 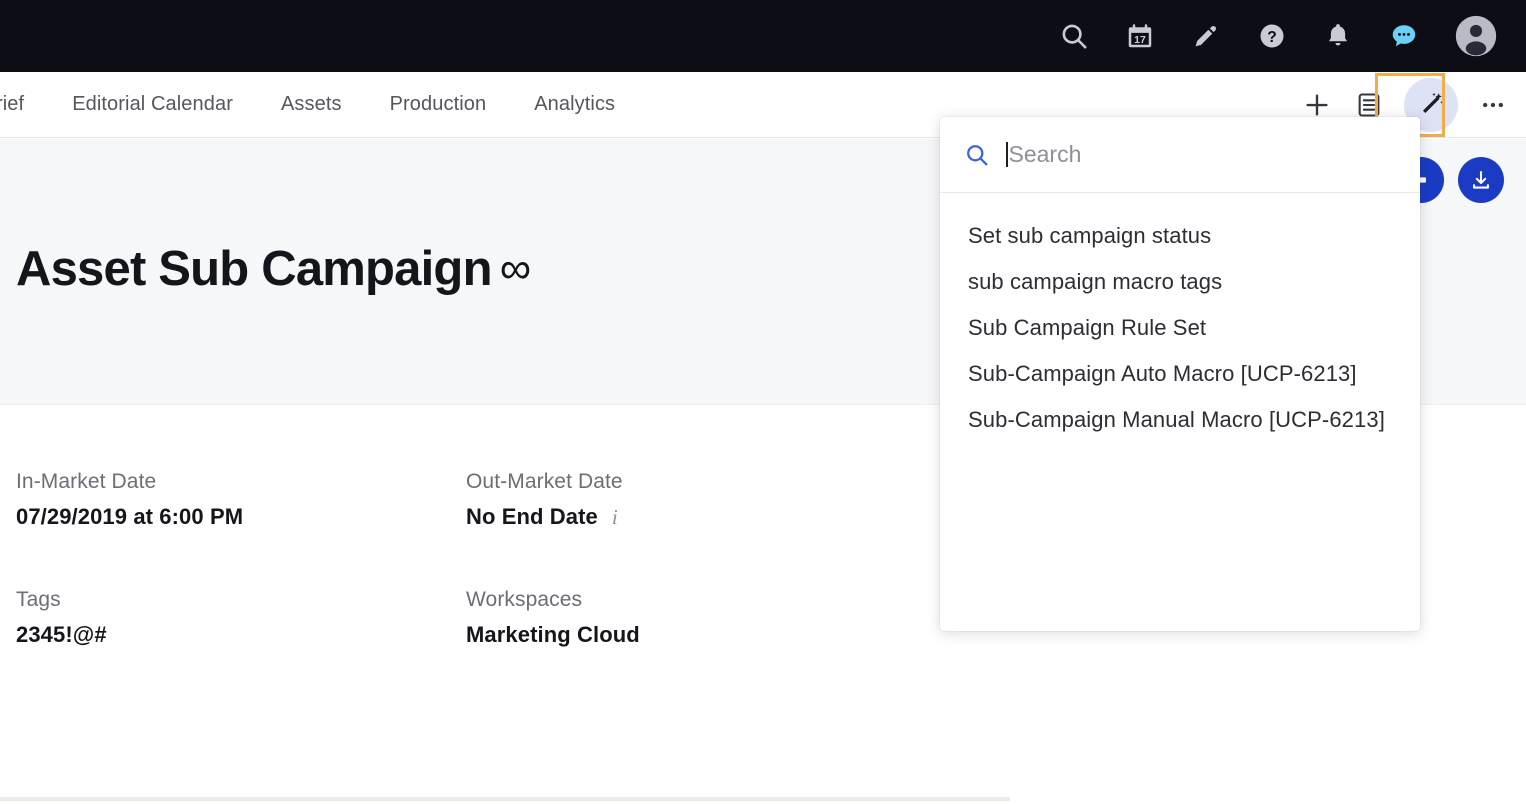 What do you see at coordinates (1476, 36) in the screenshot?
I see `avatar-icon` at bounding box center [1476, 36].